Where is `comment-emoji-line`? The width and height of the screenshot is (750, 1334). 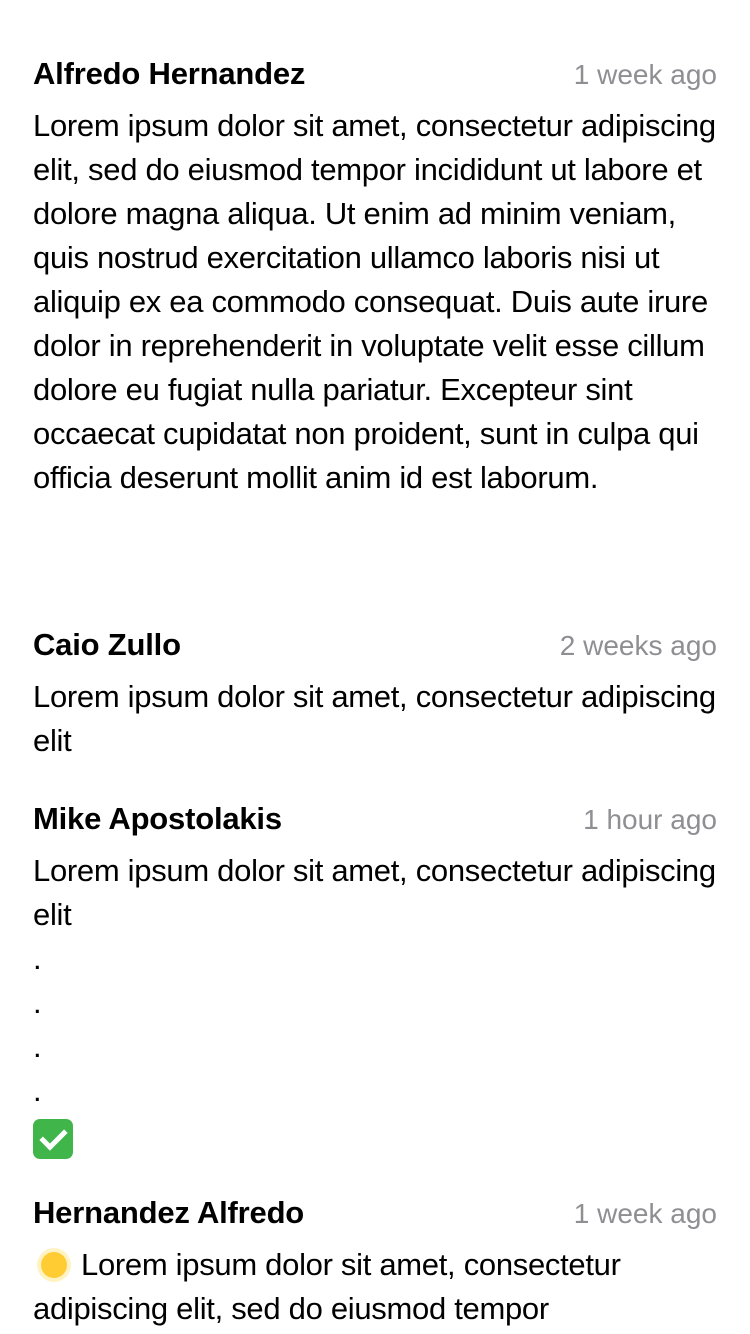 comment-emoji-line is located at coordinates (375, 1136).